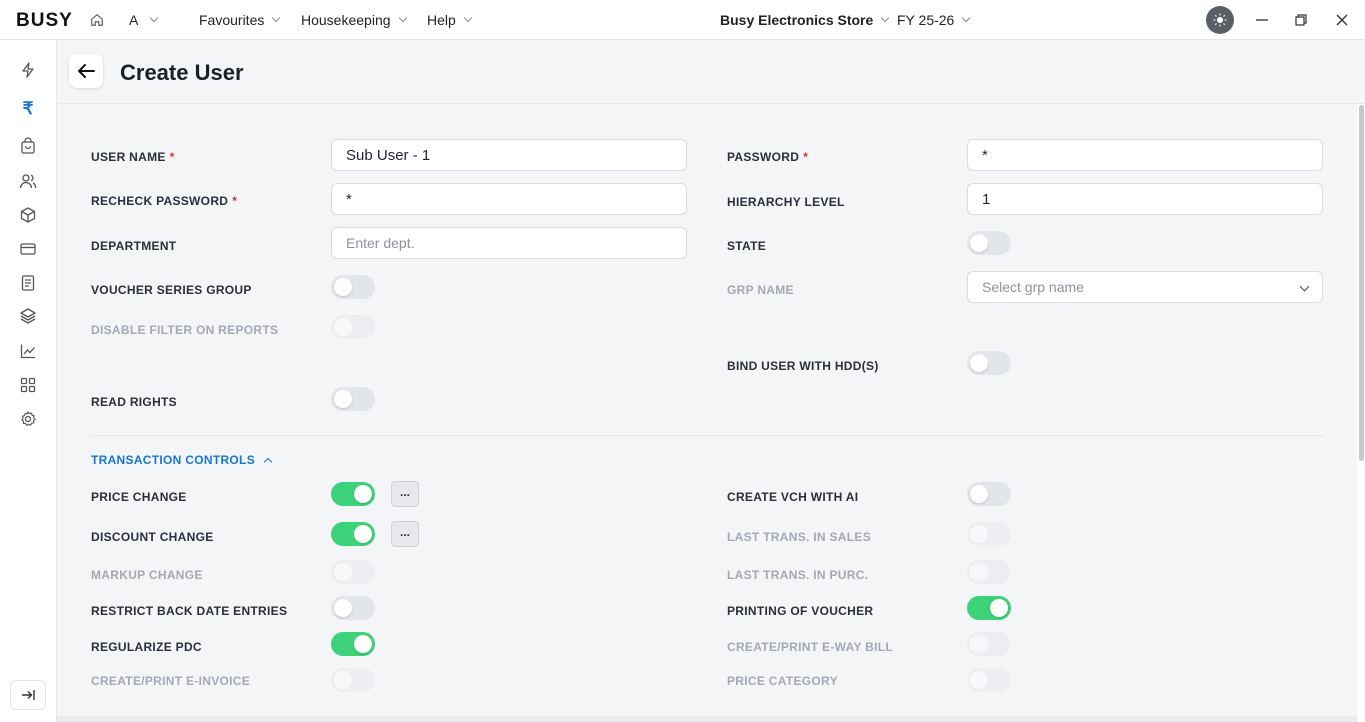  I want to click on voucher-series-group-toggle, so click(353, 287).